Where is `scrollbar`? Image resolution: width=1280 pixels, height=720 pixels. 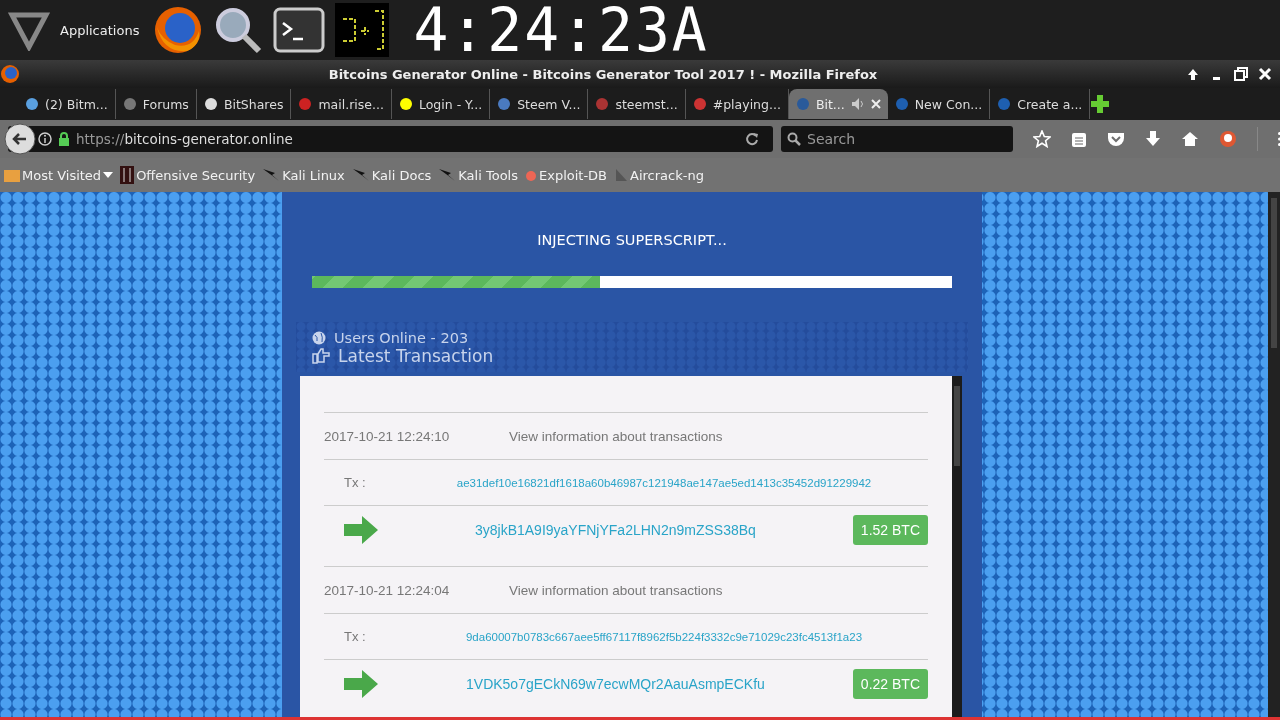 scrollbar is located at coordinates (957, 548).